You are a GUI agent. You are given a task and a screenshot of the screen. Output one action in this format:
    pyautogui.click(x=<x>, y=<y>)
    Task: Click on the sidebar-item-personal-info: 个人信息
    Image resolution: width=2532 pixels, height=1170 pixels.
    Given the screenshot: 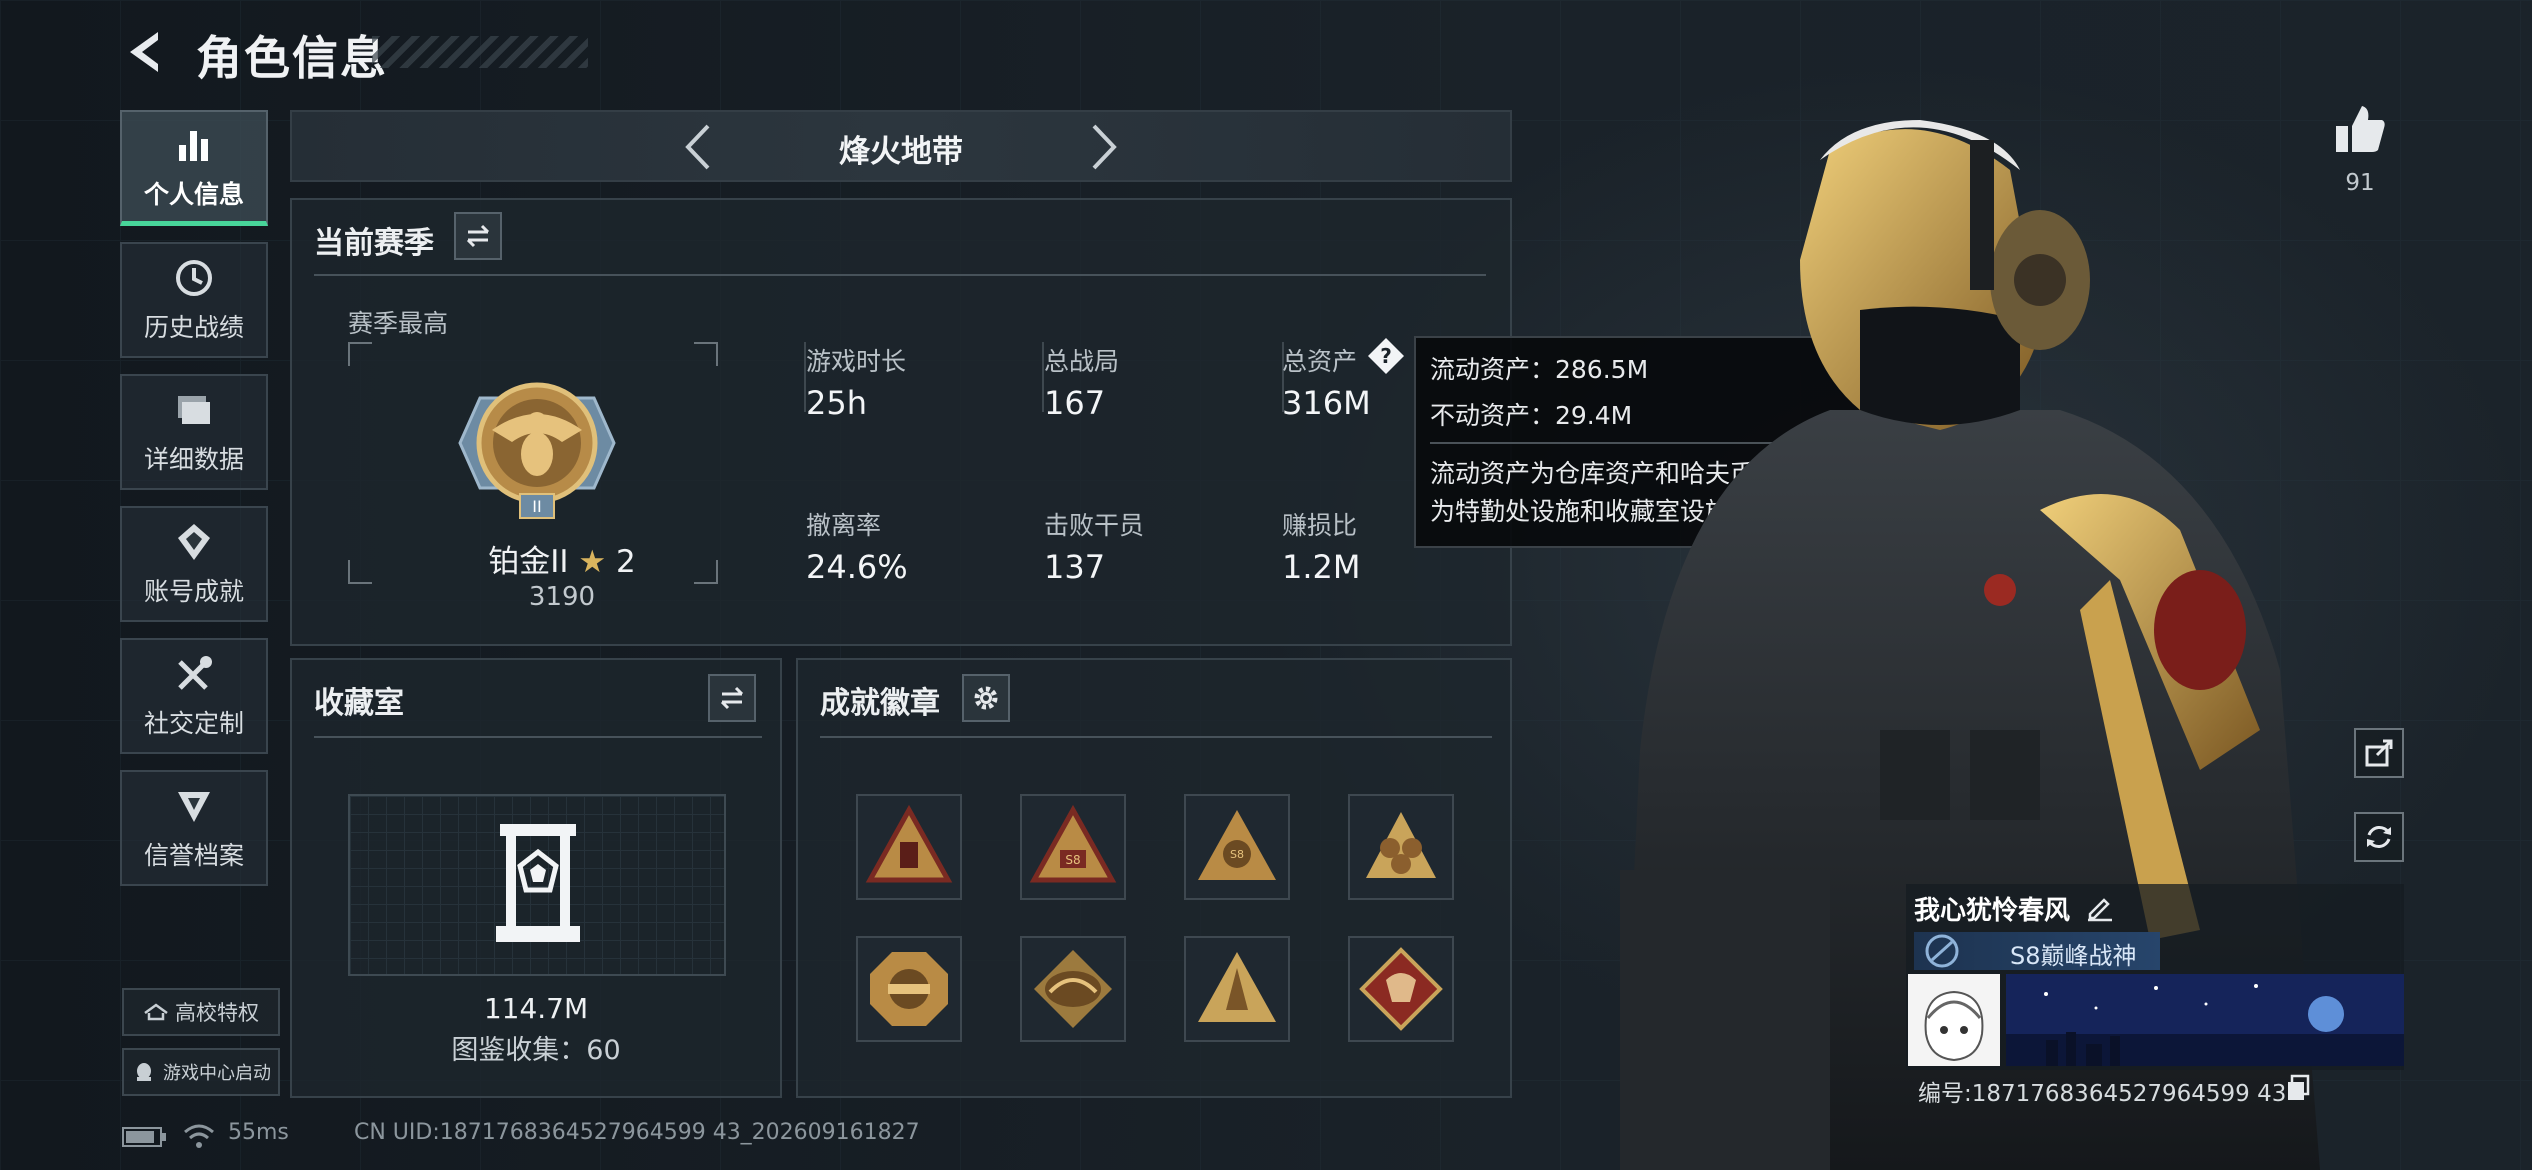 What is the action you would take?
    pyautogui.click(x=194, y=168)
    